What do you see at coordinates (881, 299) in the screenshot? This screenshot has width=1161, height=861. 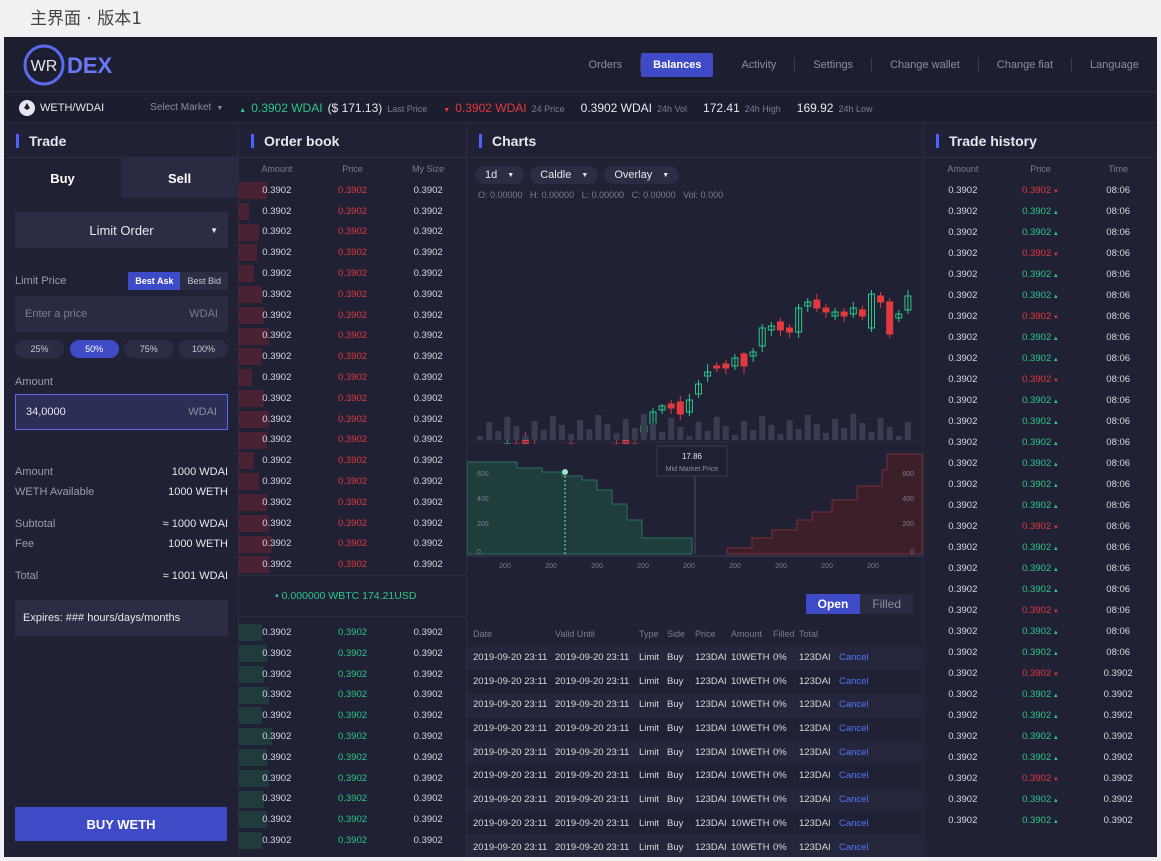 I see `candle-body` at bounding box center [881, 299].